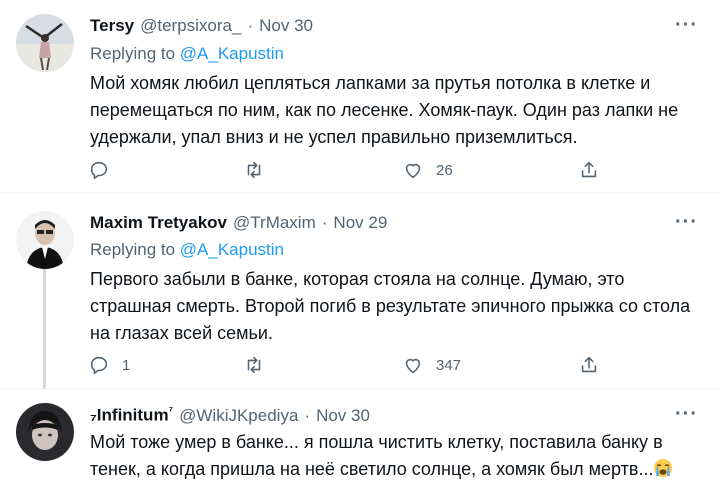 Image resolution: width=720 pixels, height=497 pixels. I want to click on like-button: 347, so click(431, 365).